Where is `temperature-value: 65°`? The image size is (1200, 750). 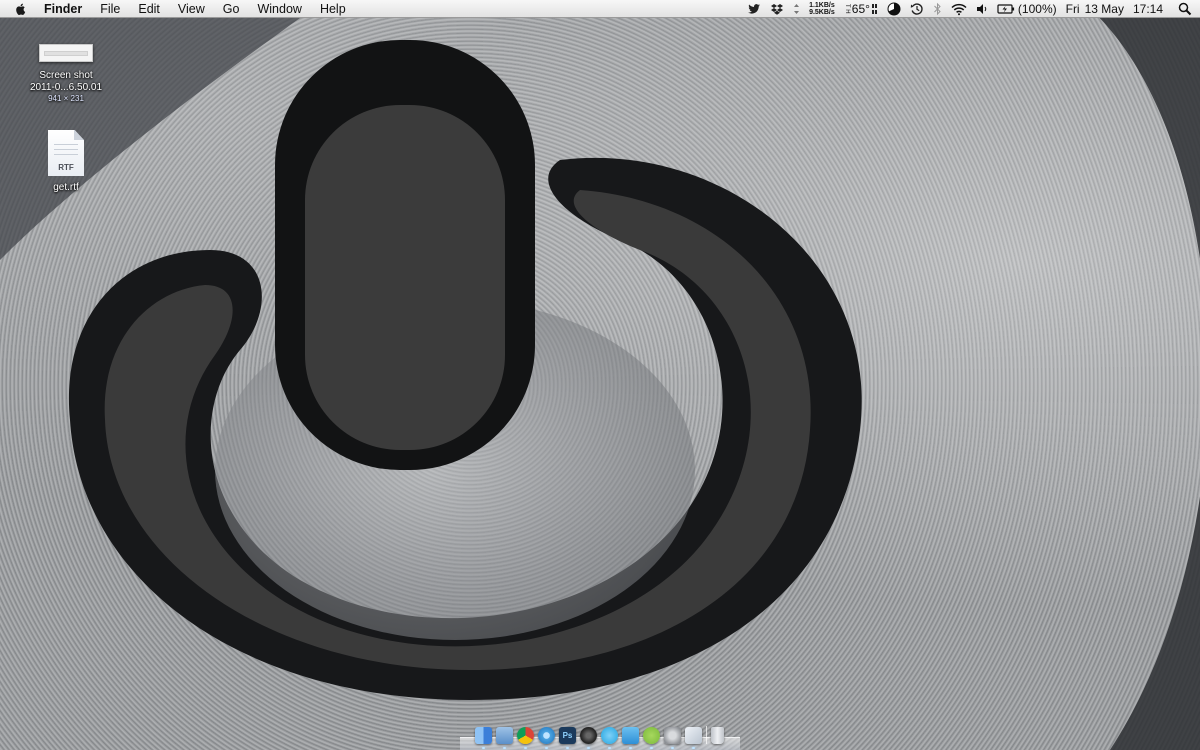 temperature-value: 65° is located at coordinates (860, 9).